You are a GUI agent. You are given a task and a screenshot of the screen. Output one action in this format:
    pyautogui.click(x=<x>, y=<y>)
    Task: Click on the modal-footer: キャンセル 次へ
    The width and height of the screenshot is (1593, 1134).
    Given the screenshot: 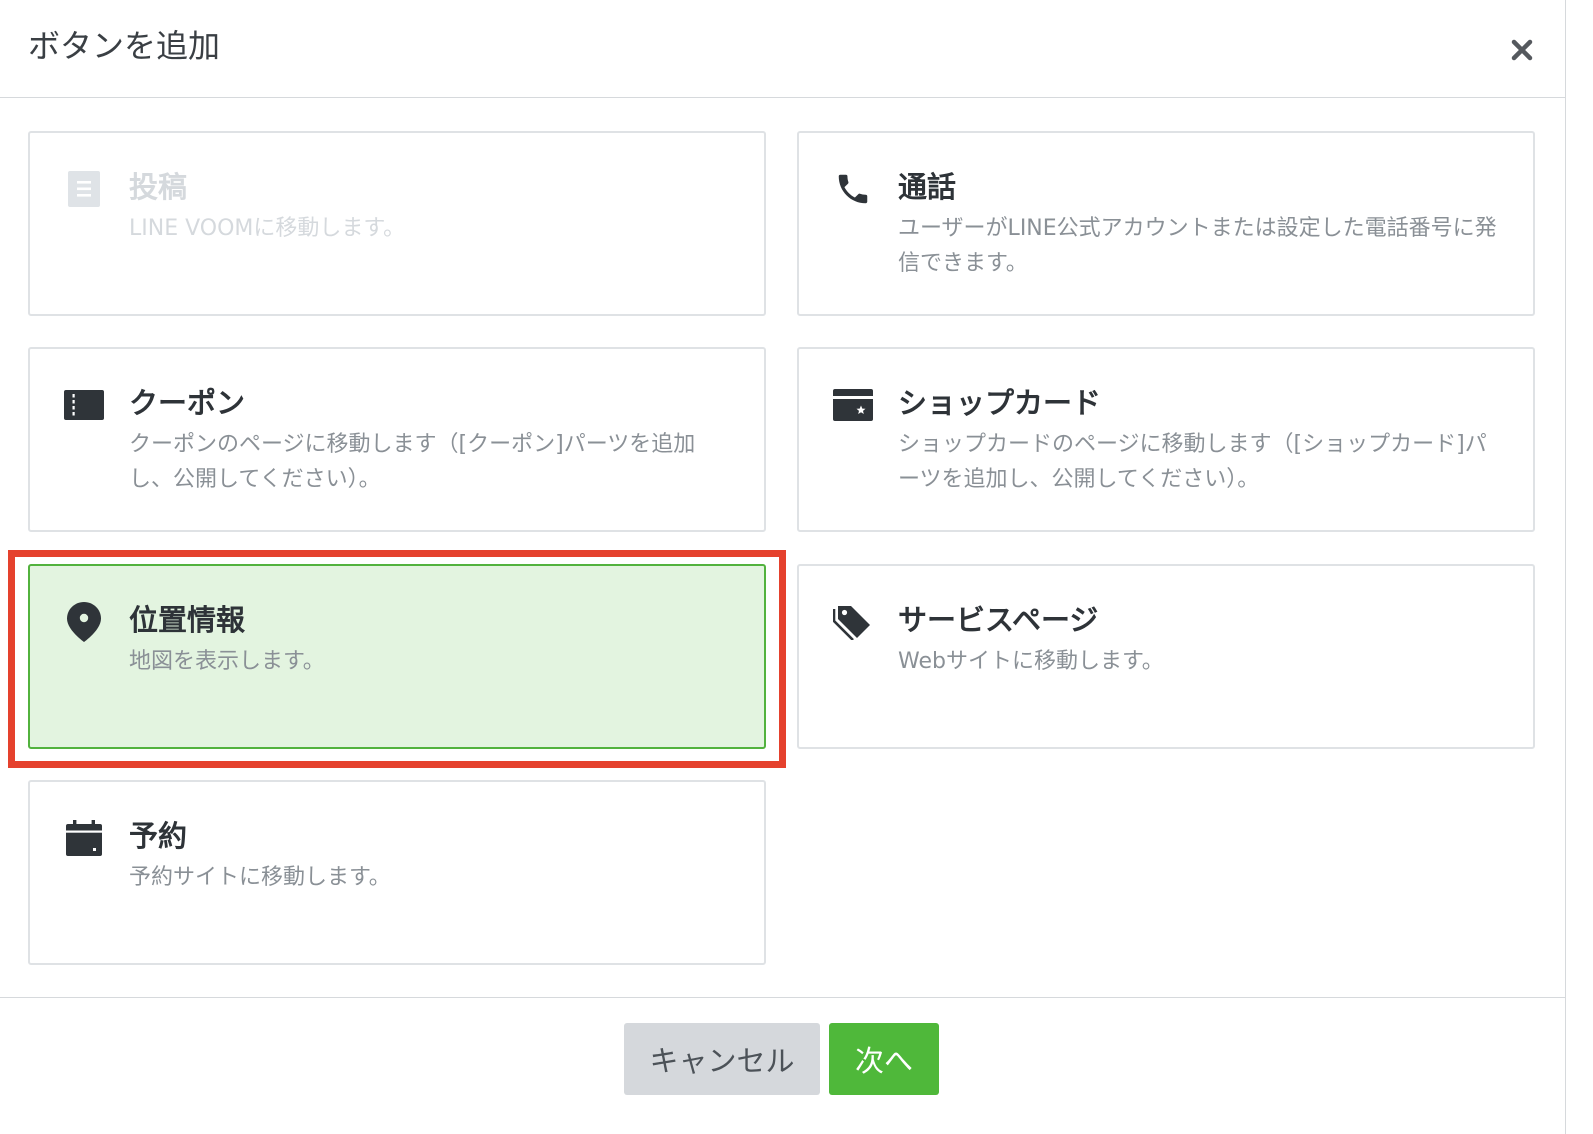 What is the action you would take?
    pyautogui.click(x=783, y=1065)
    